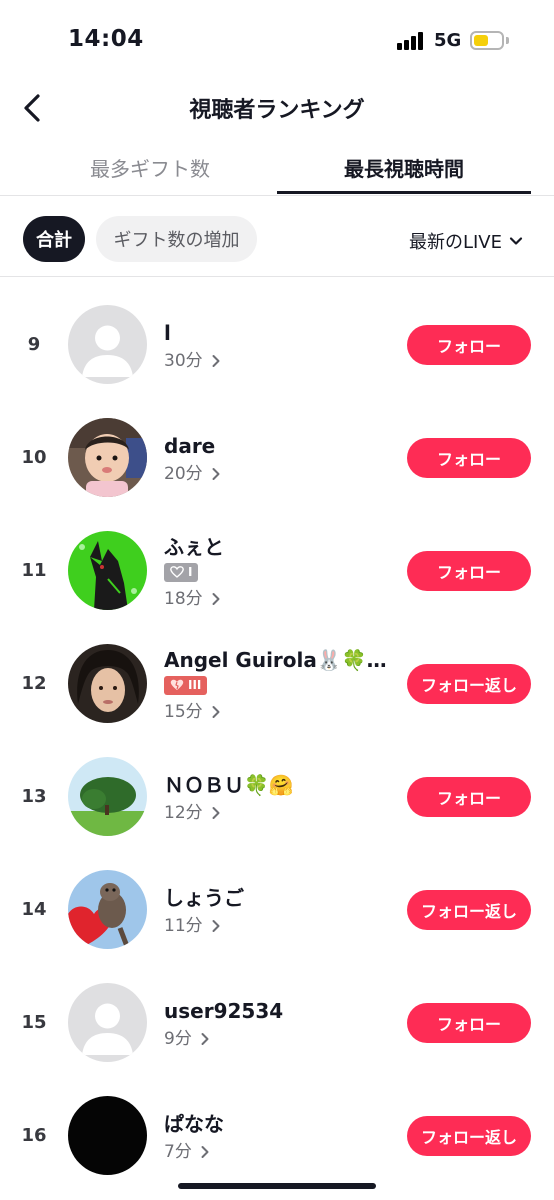 Image resolution: width=554 pixels, height=1200 pixels. What do you see at coordinates (279, 712) in the screenshot?
I see `watch-duration: 15分` at bounding box center [279, 712].